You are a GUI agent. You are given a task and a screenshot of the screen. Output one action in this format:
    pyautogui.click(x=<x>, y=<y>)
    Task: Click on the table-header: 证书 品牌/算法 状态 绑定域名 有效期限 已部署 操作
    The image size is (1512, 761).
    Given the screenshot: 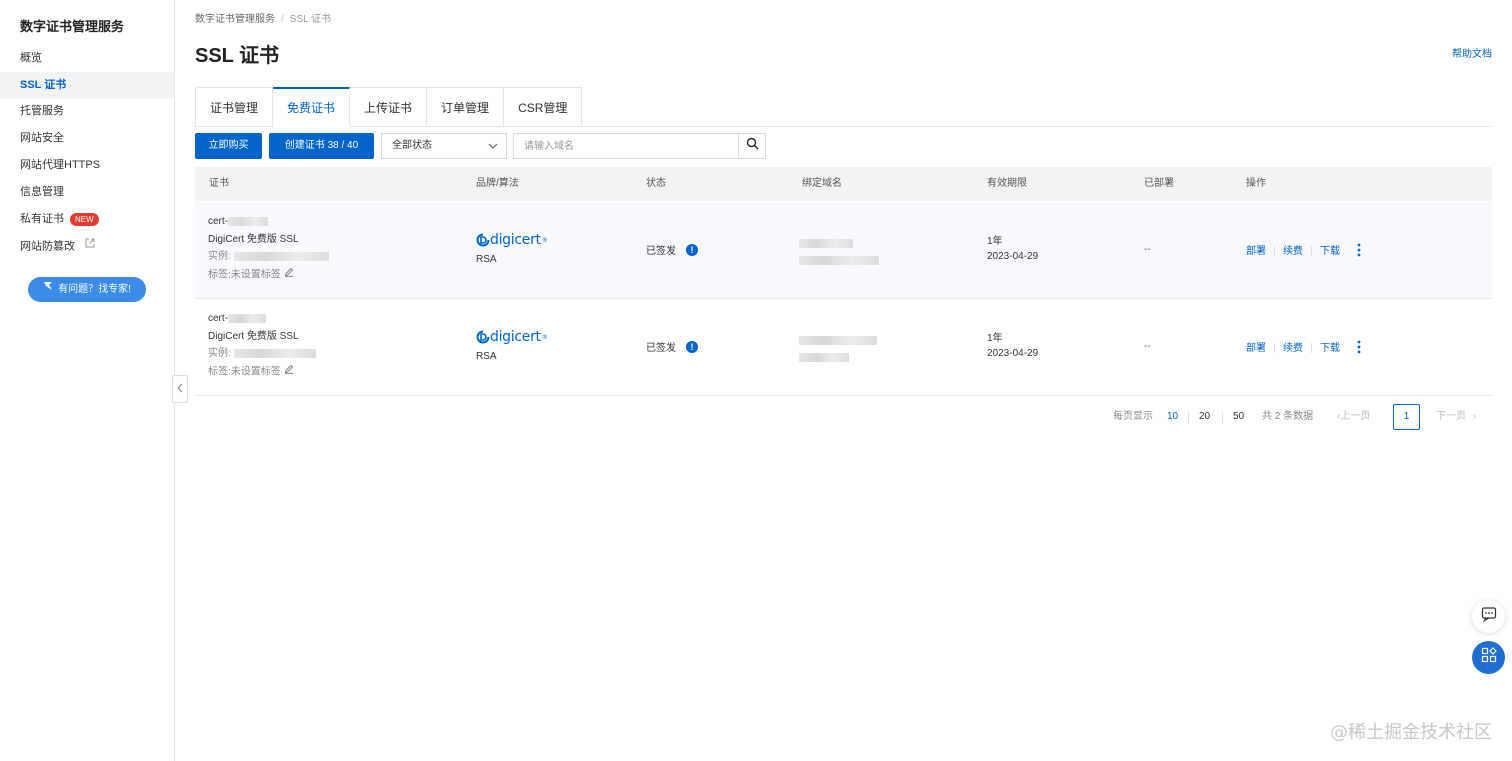 What is the action you would take?
    pyautogui.click(x=843, y=184)
    